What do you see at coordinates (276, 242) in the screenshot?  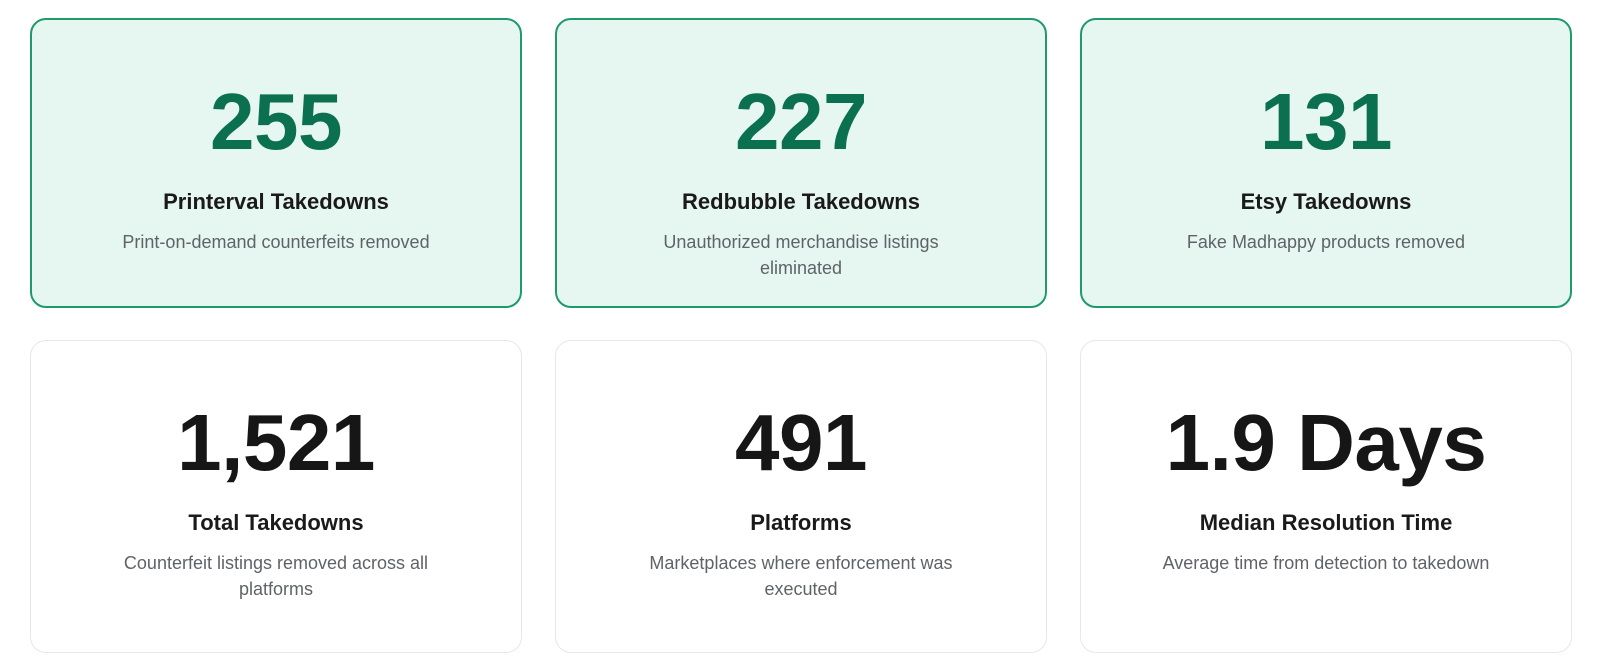 I see `stat-description: Print-on-demand counterfeits removed` at bounding box center [276, 242].